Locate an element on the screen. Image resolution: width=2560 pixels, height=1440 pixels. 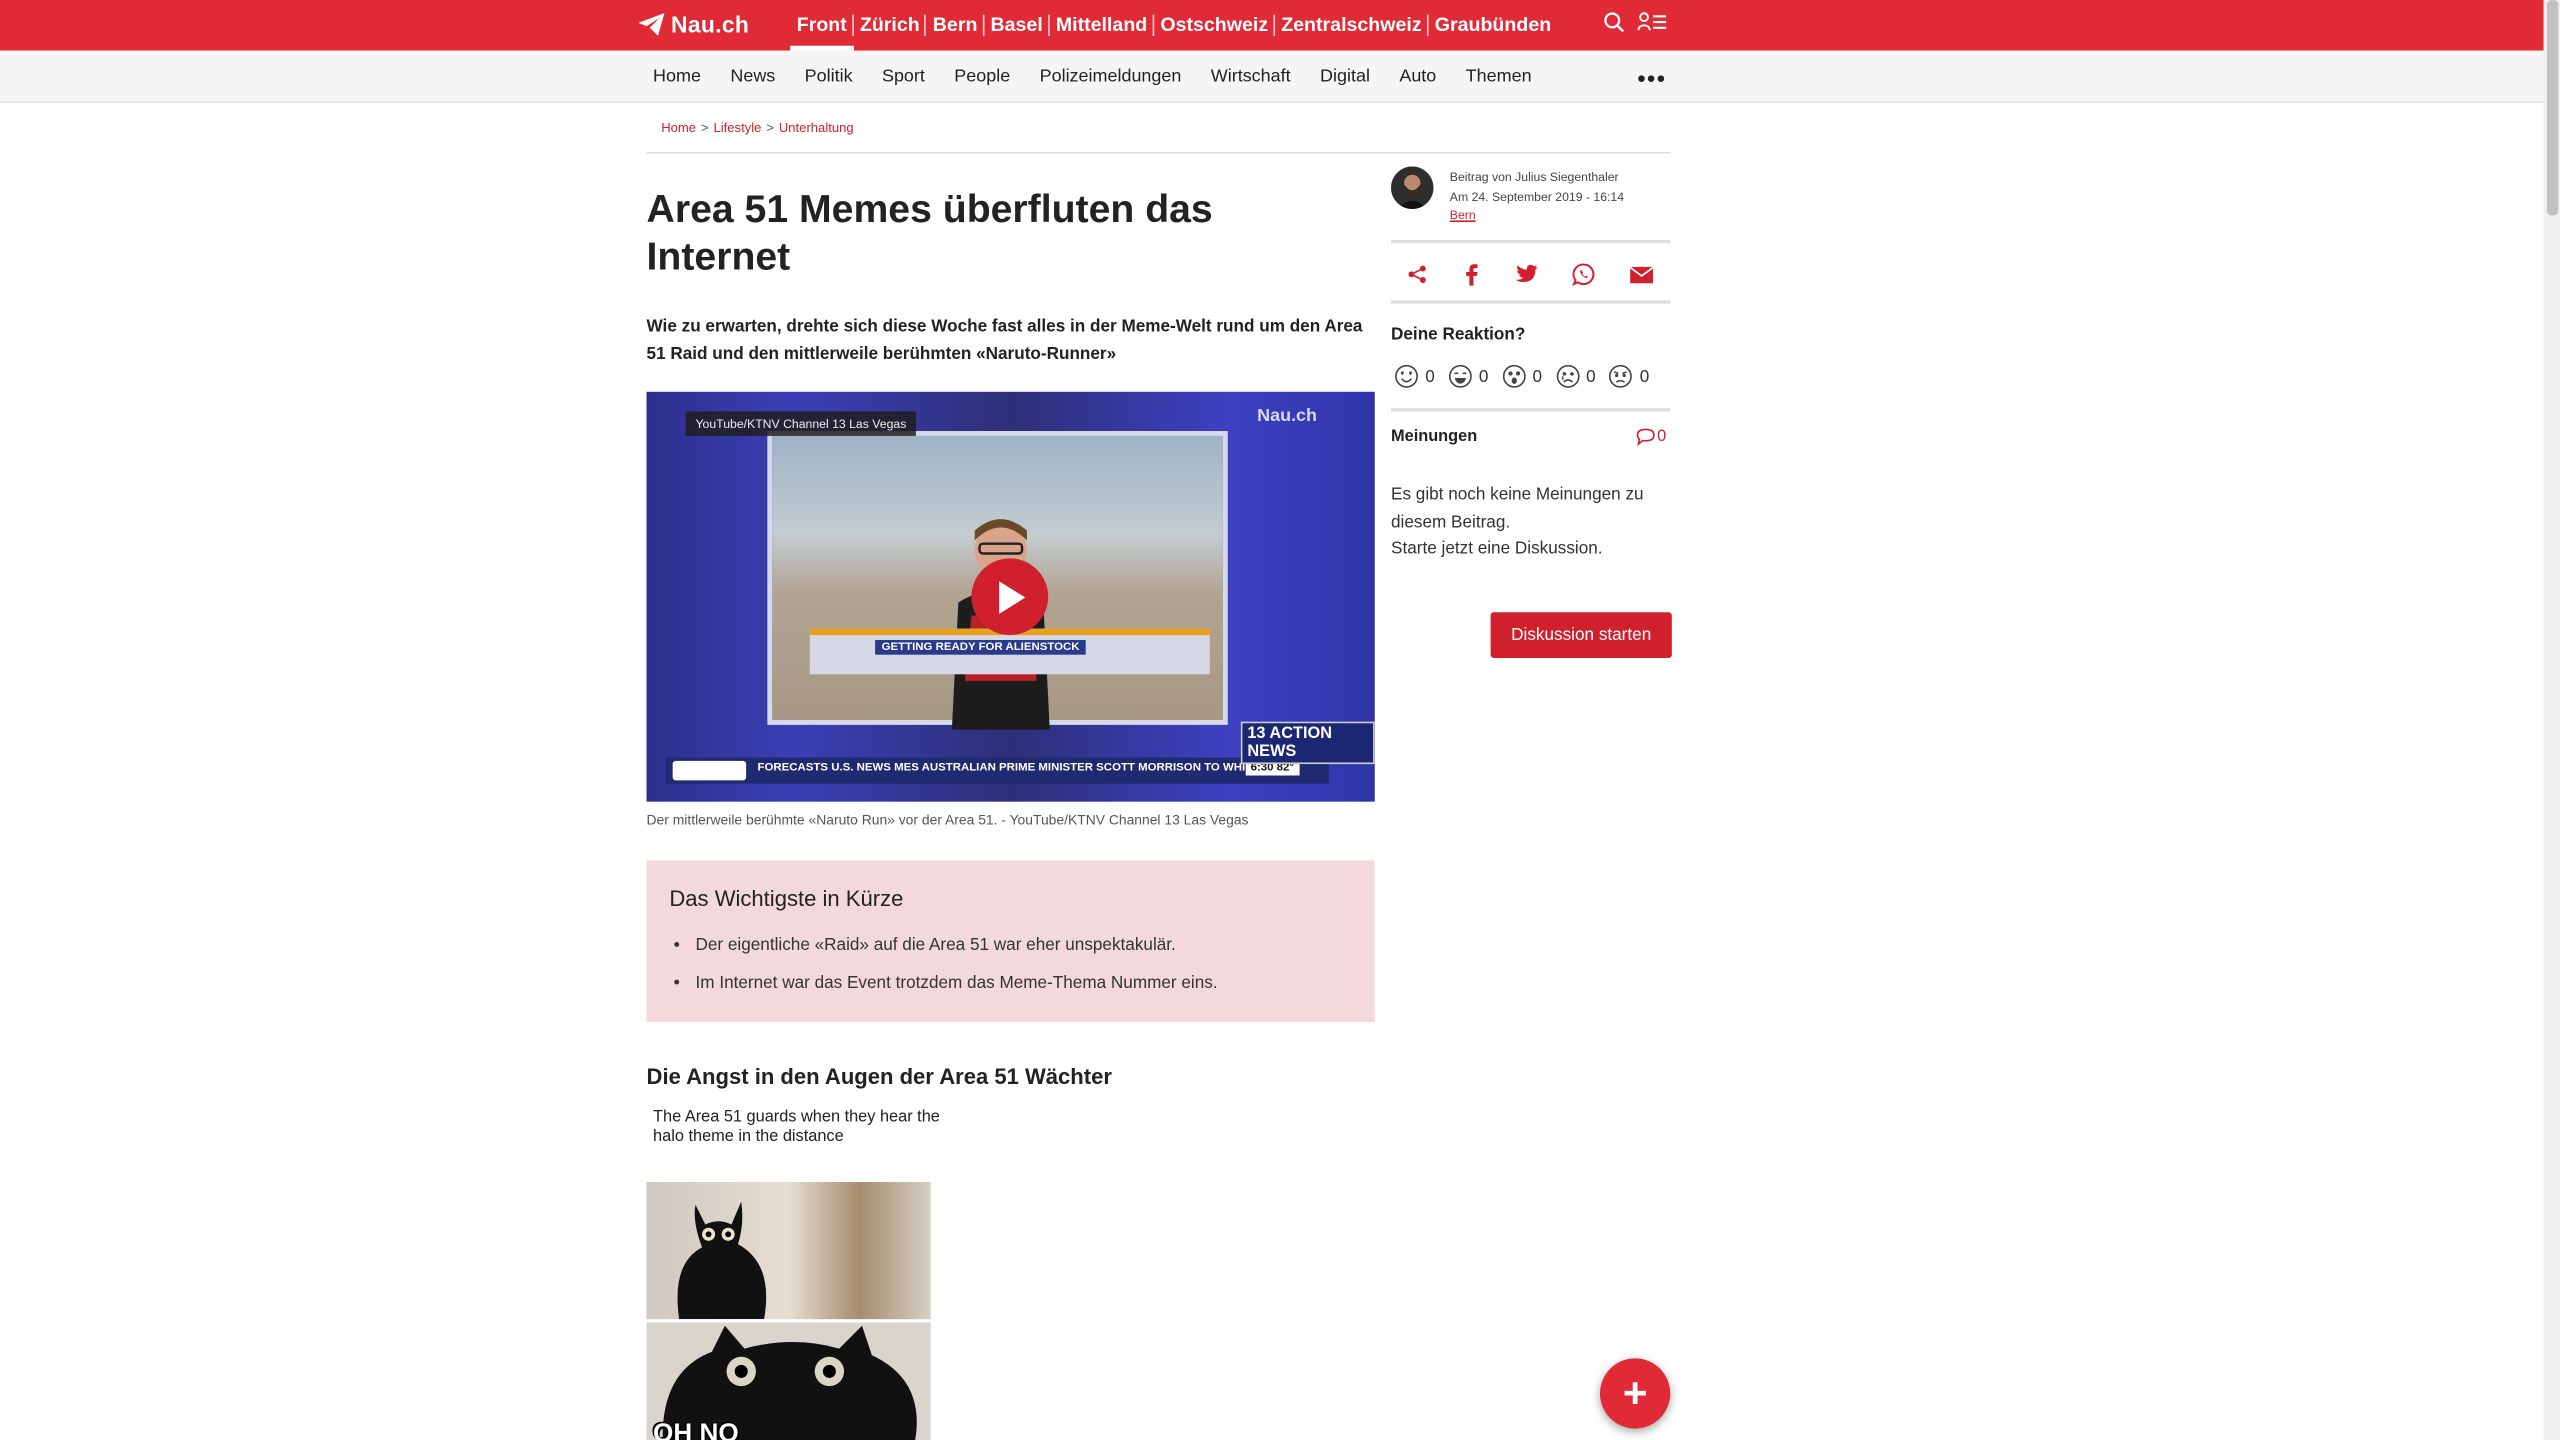
summary-heading: Das Wichtigste in Kürze is located at coordinates (786, 899).